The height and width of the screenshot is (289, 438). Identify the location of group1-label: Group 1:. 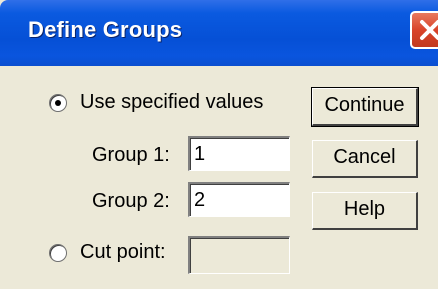
(131, 155).